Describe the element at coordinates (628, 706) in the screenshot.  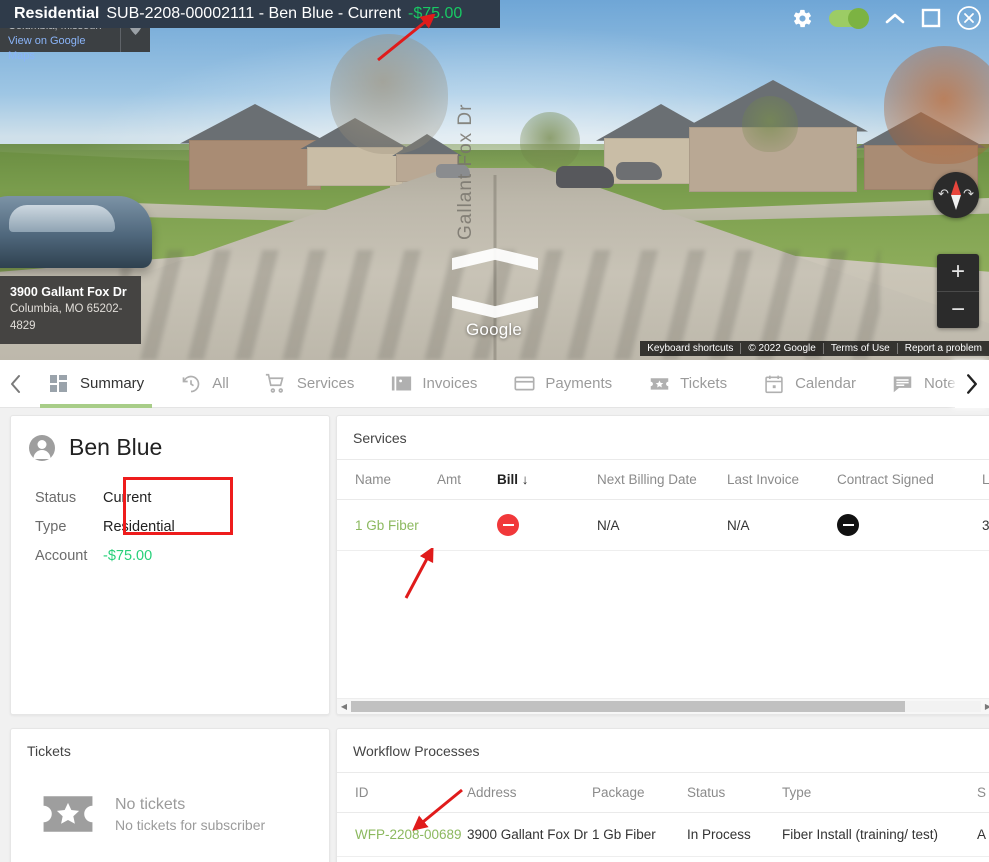
I see `scrollbar-thumb` at that location.